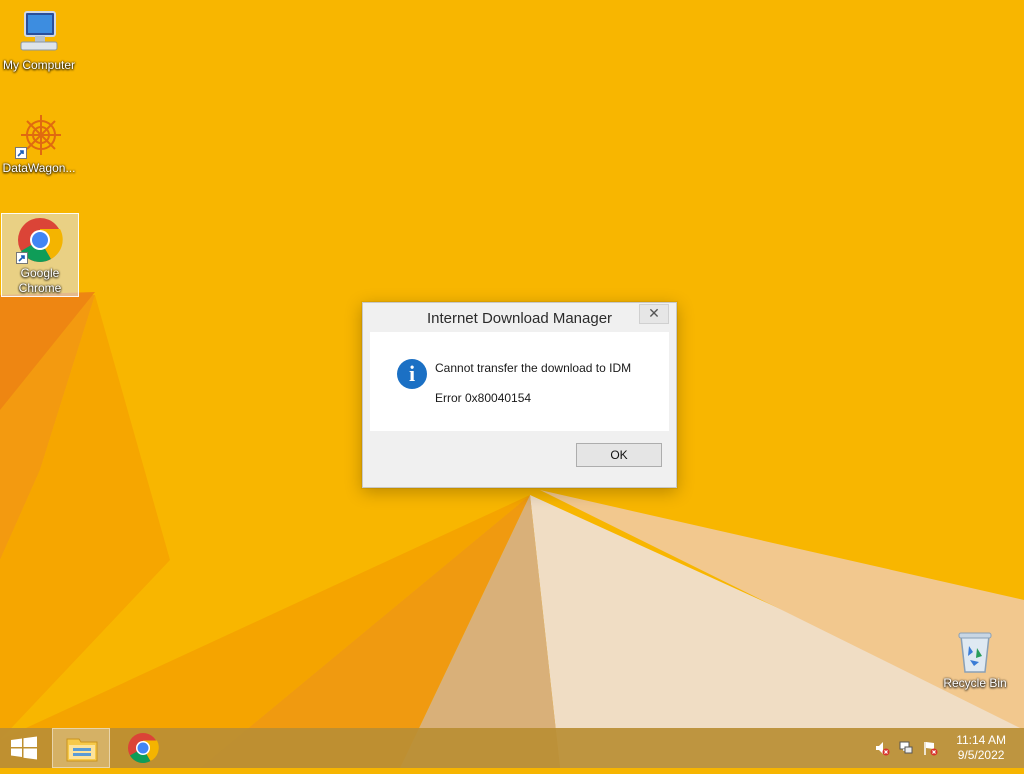  I want to click on datawagon-icon, so click(39, 135).